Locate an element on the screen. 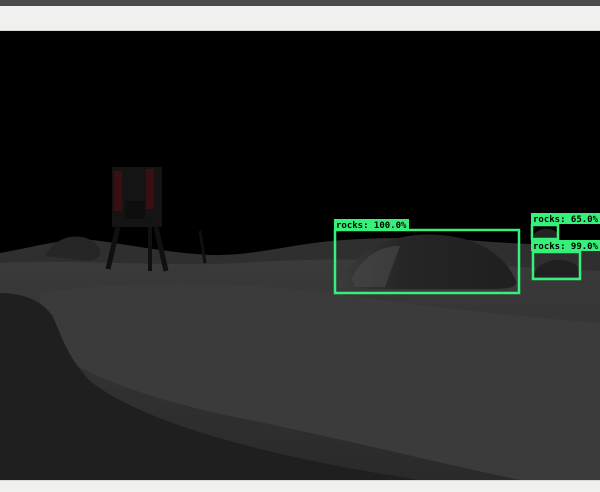  detection-label-3: rocks: 99.0% is located at coordinates (566, 247).